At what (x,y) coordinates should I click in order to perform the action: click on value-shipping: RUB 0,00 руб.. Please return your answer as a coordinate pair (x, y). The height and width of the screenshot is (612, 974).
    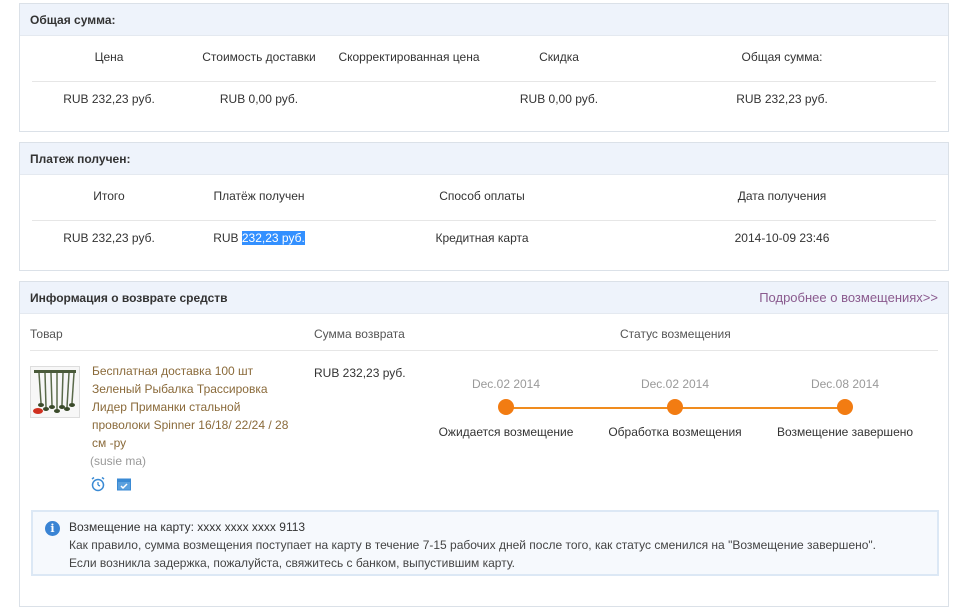
    Looking at the image, I should click on (259, 99).